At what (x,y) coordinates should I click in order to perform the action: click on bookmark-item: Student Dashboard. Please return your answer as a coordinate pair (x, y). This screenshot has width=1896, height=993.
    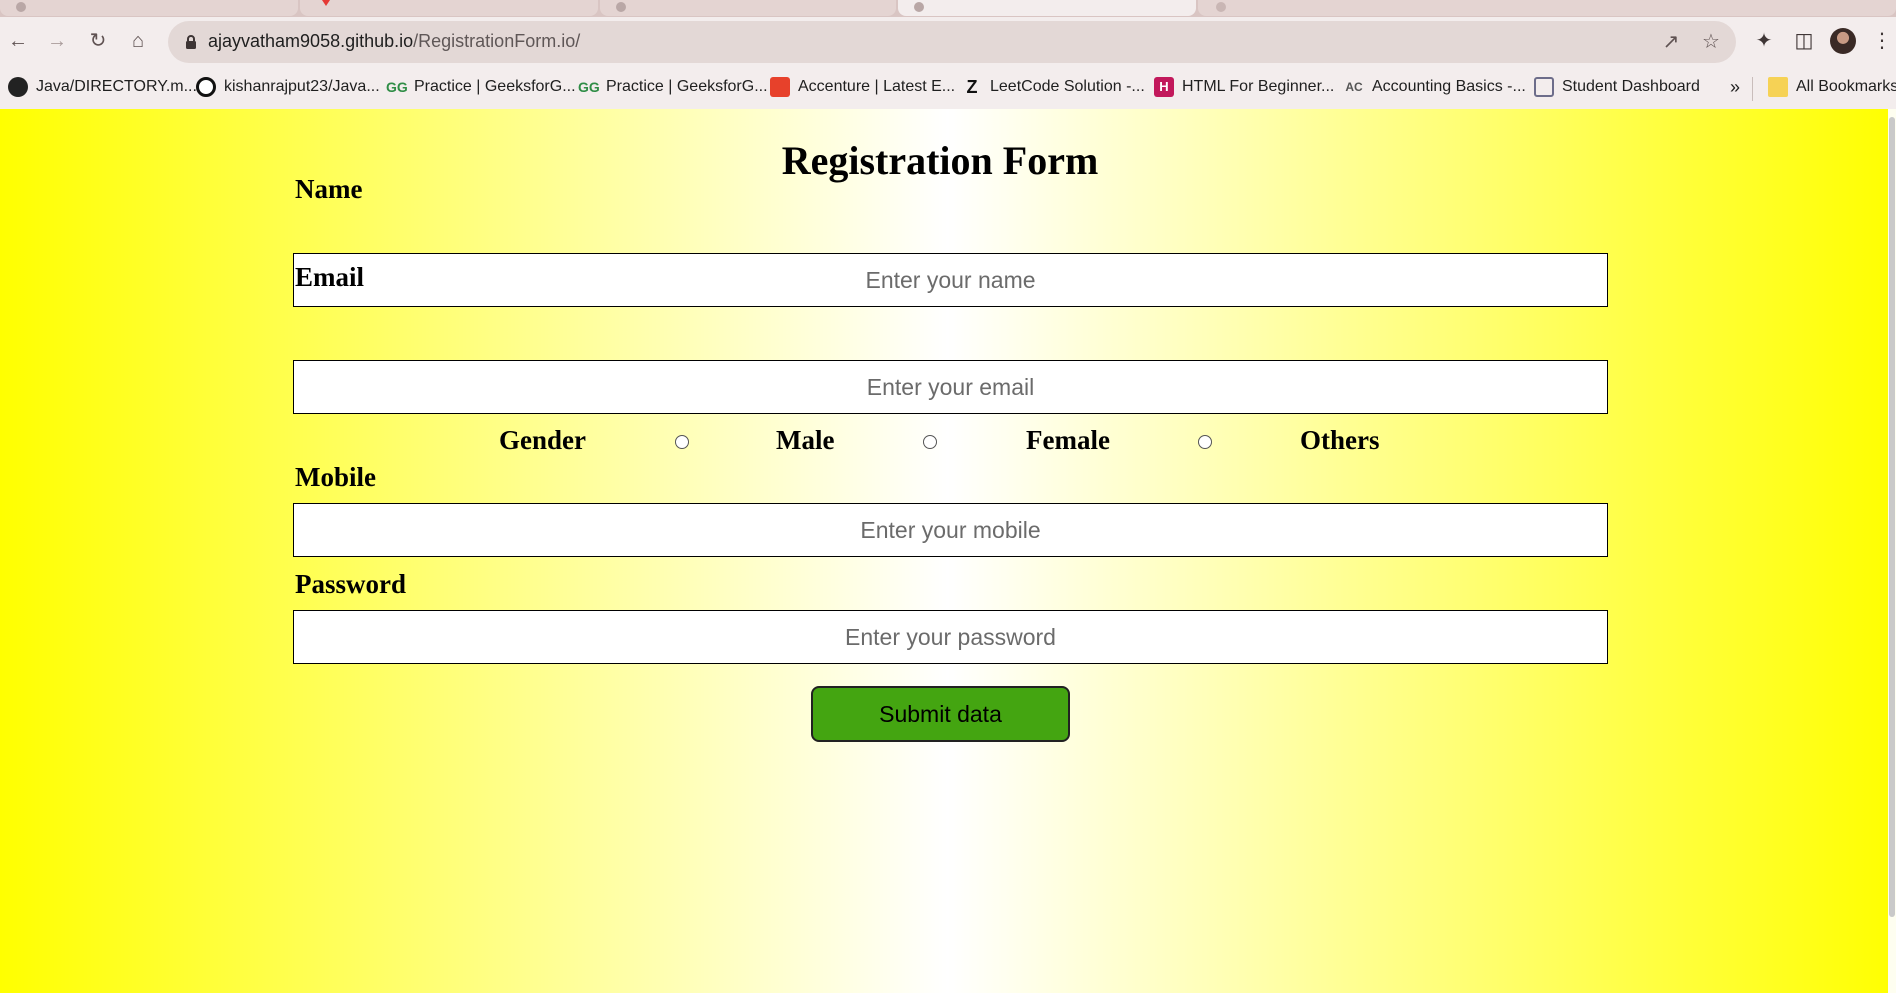
    Looking at the image, I should click on (1617, 87).